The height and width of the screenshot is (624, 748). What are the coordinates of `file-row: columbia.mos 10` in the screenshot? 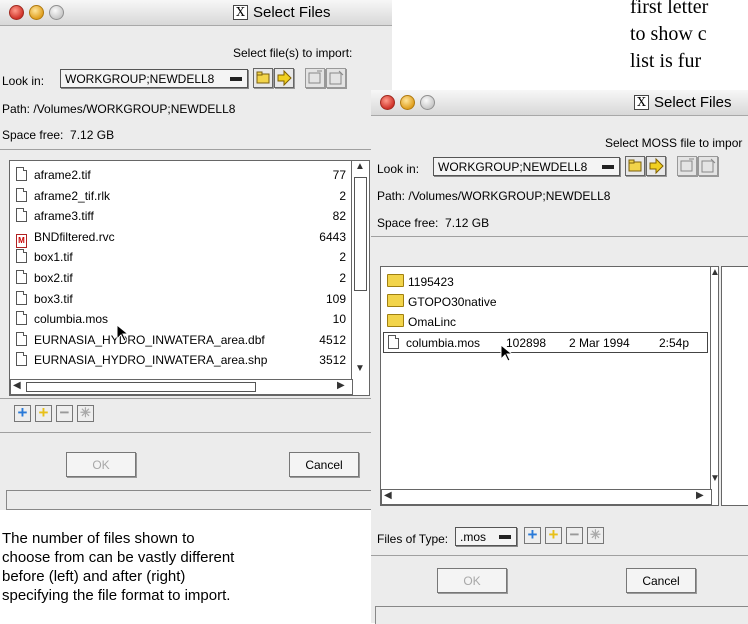 It's located at (183, 319).